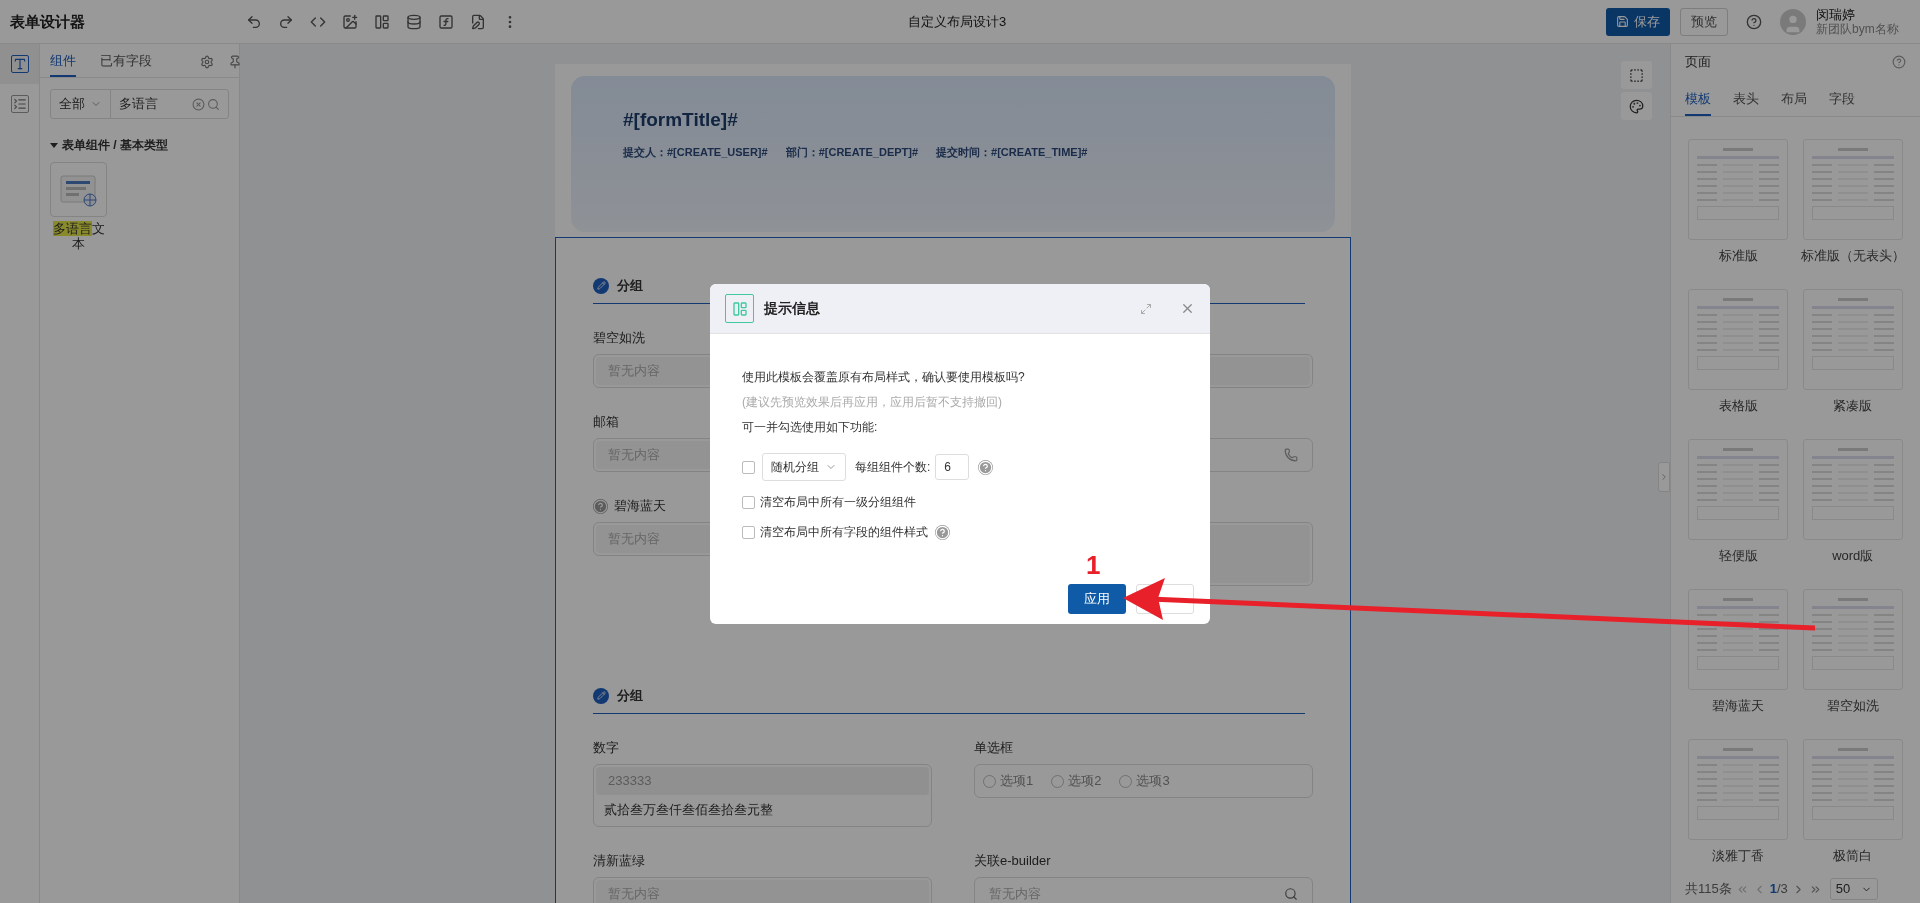 The width and height of the screenshot is (1920, 903). What do you see at coordinates (1853, 889) in the screenshot?
I see `page-size-select: 50` at bounding box center [1853, 889].